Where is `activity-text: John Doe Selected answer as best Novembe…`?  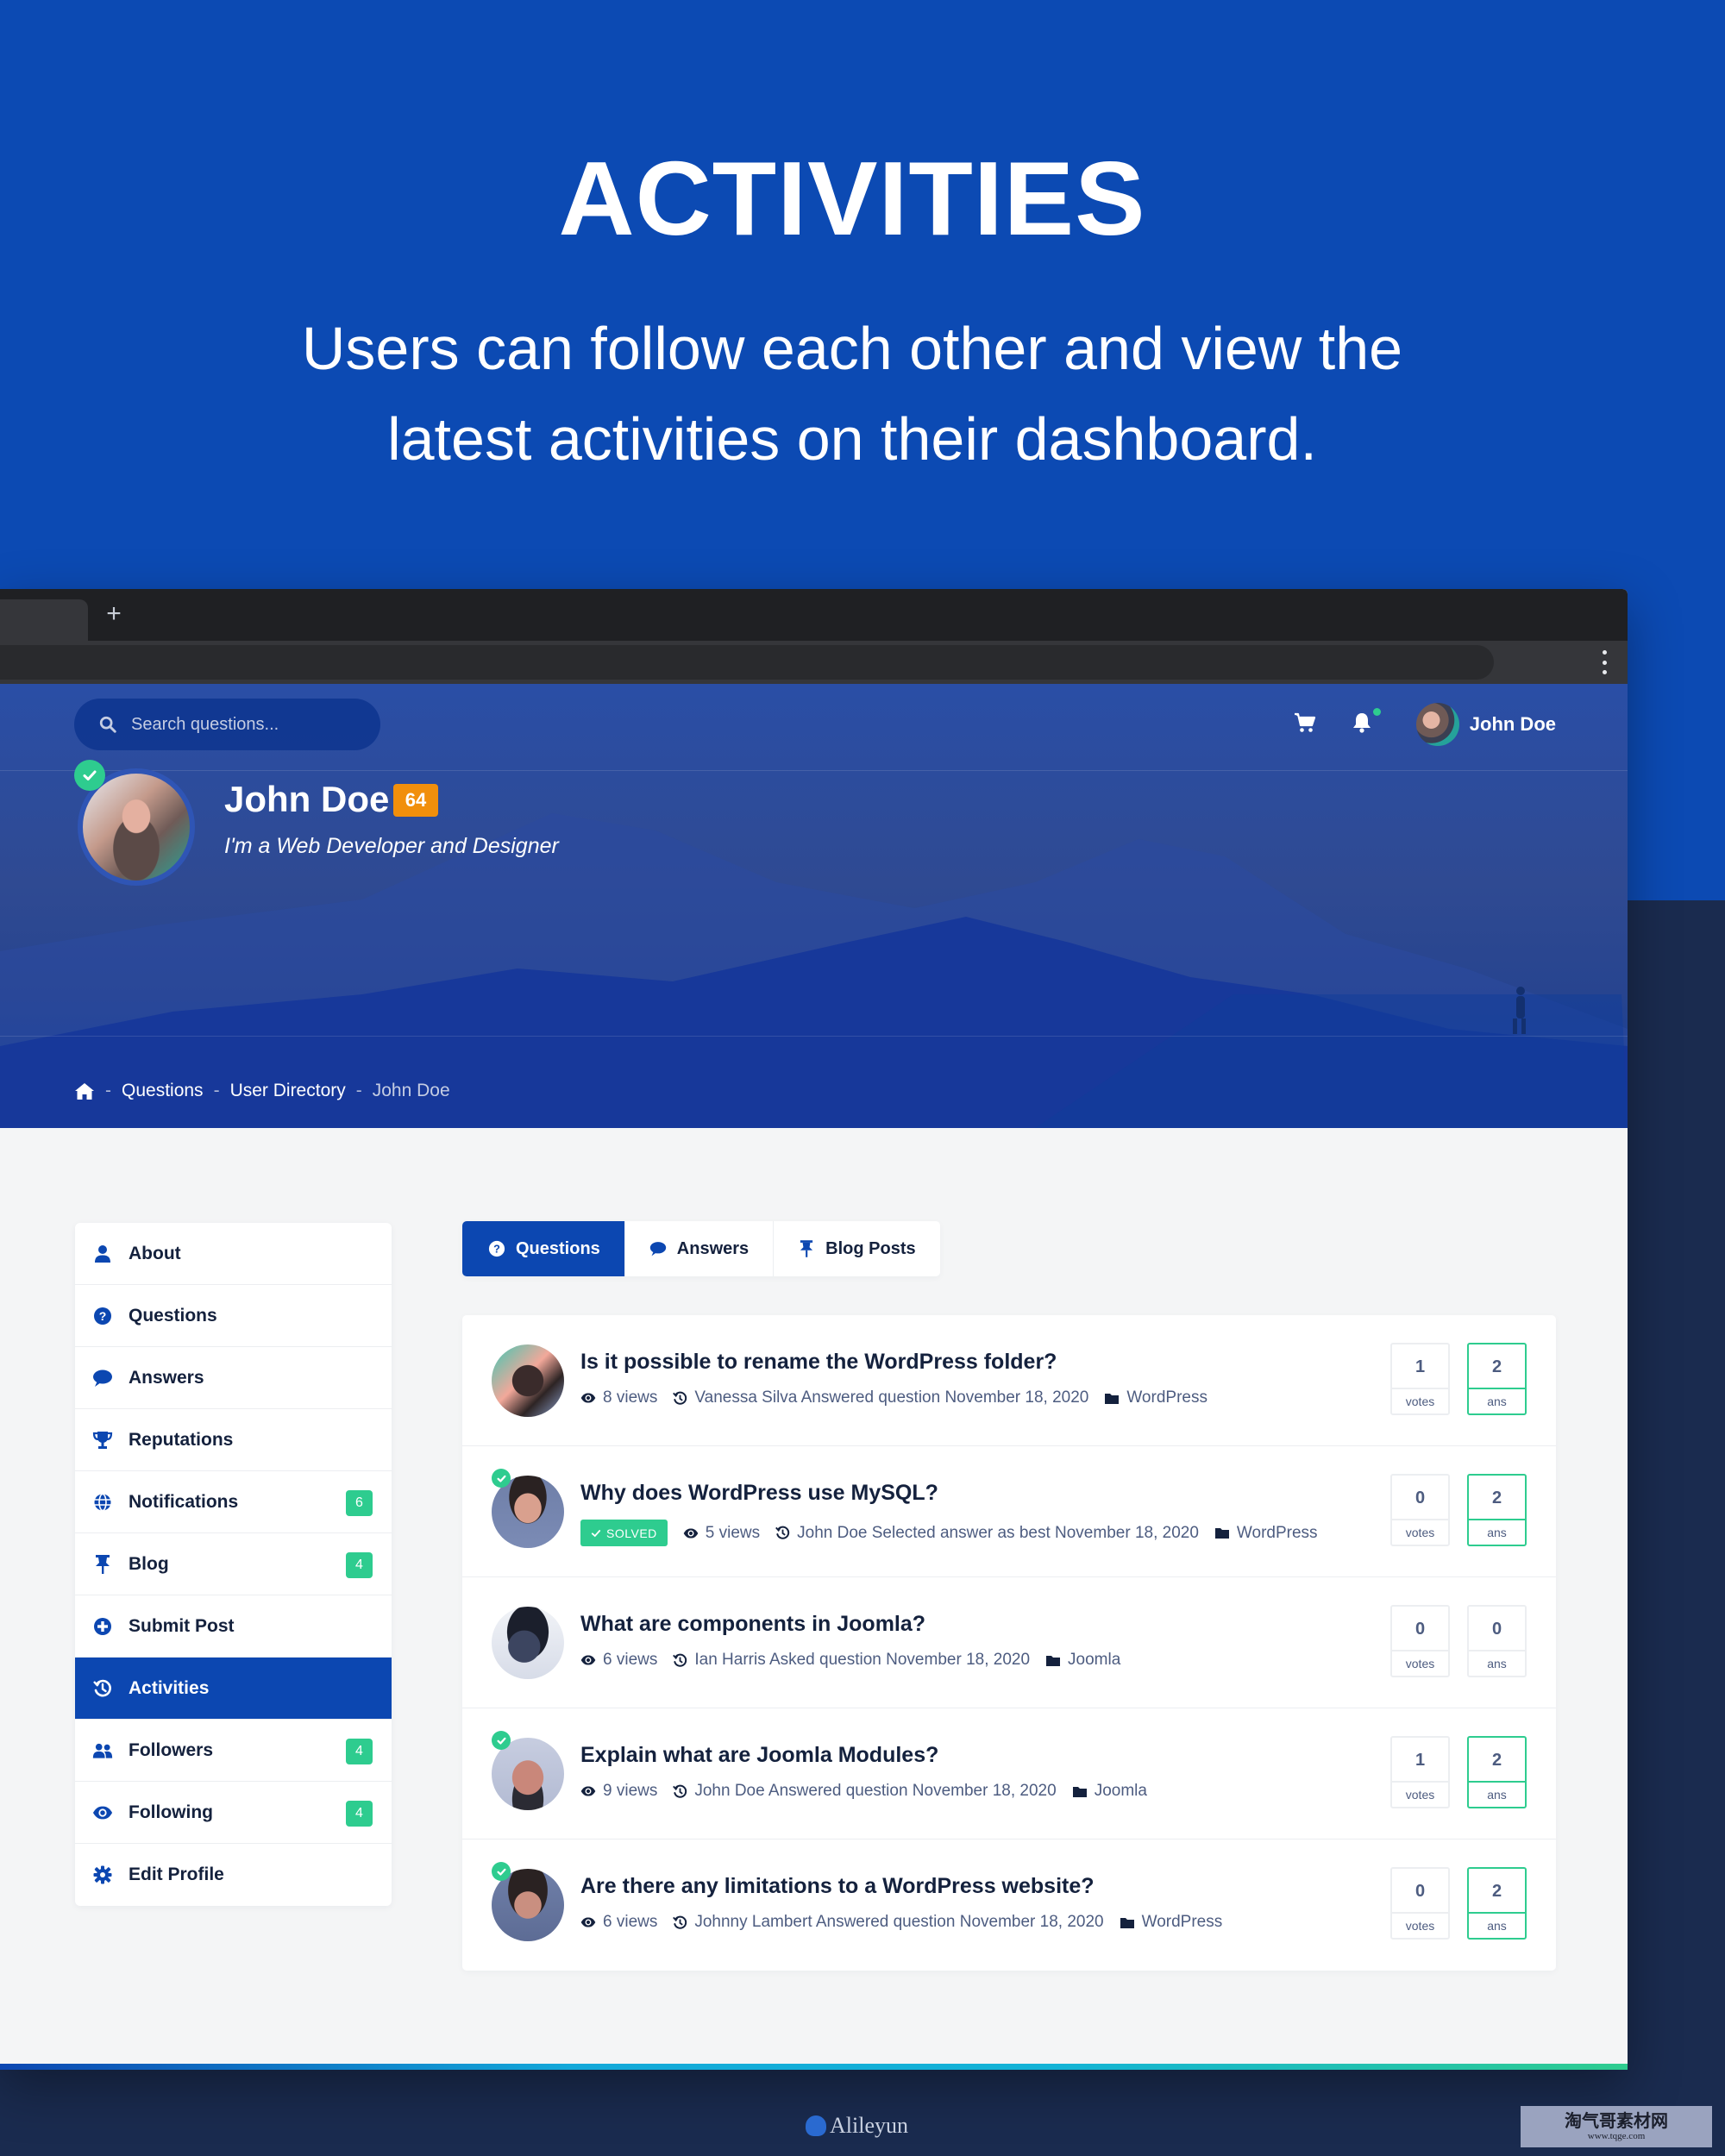
activity-text: John Doe Selected answer as best Novembe… is located at coordinates (998, 1532).